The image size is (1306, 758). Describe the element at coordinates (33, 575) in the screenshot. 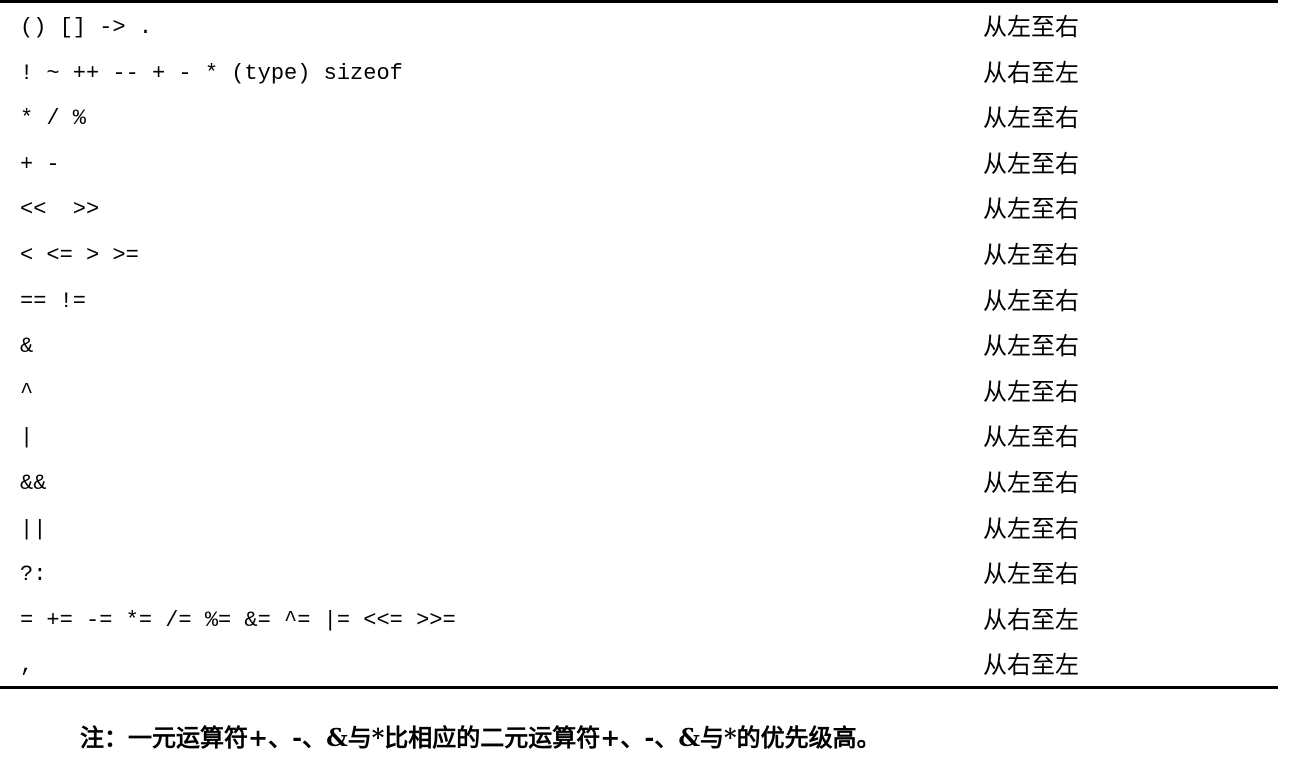

I see `operators-cell: ?:` at that location.